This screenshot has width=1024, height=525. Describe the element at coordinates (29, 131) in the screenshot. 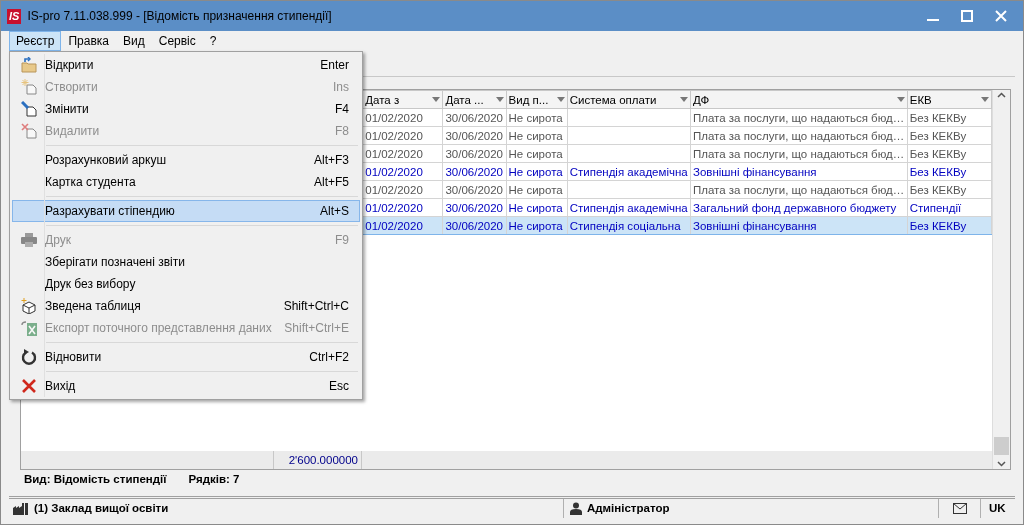

I see `delete-document-icon` at that location.